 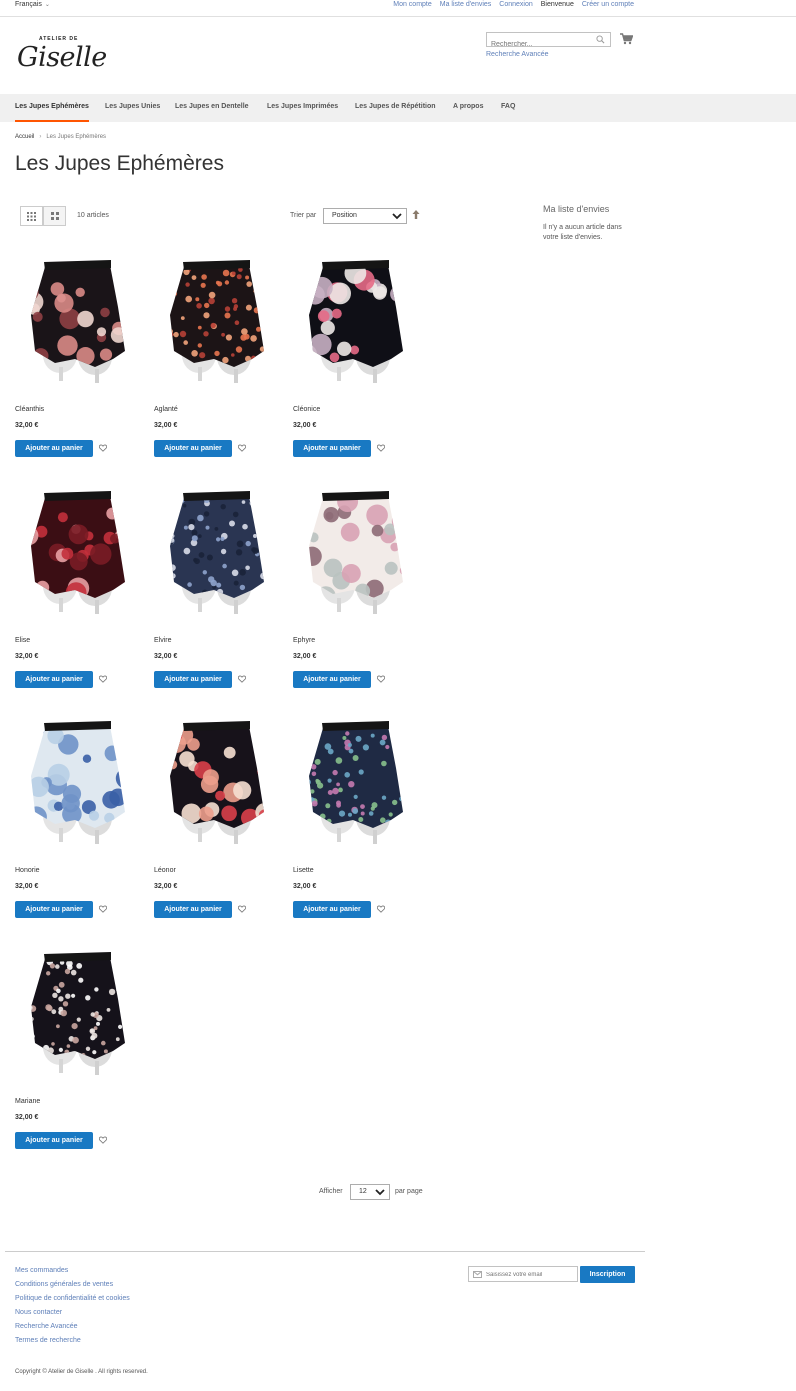 I want to click on limiter-value: 12, so click(x=363, y=1191).